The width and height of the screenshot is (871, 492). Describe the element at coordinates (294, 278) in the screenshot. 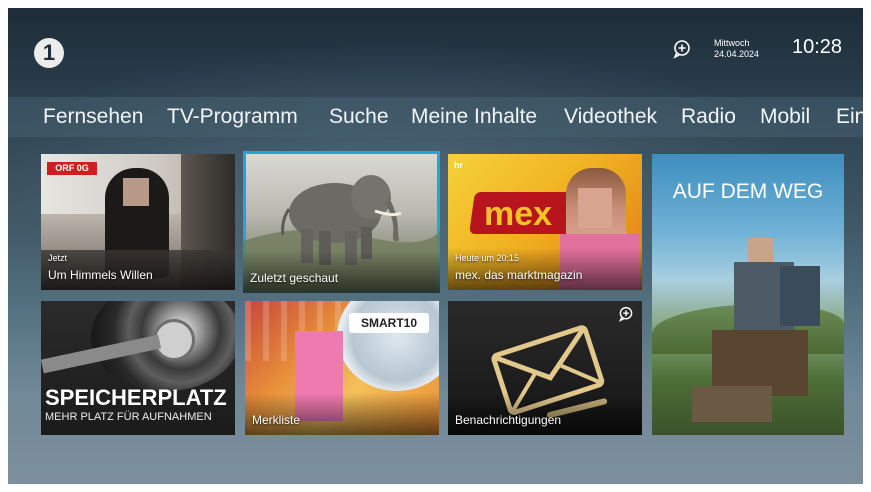

I see `tile-label: Zuletzt geschaut` at that location.